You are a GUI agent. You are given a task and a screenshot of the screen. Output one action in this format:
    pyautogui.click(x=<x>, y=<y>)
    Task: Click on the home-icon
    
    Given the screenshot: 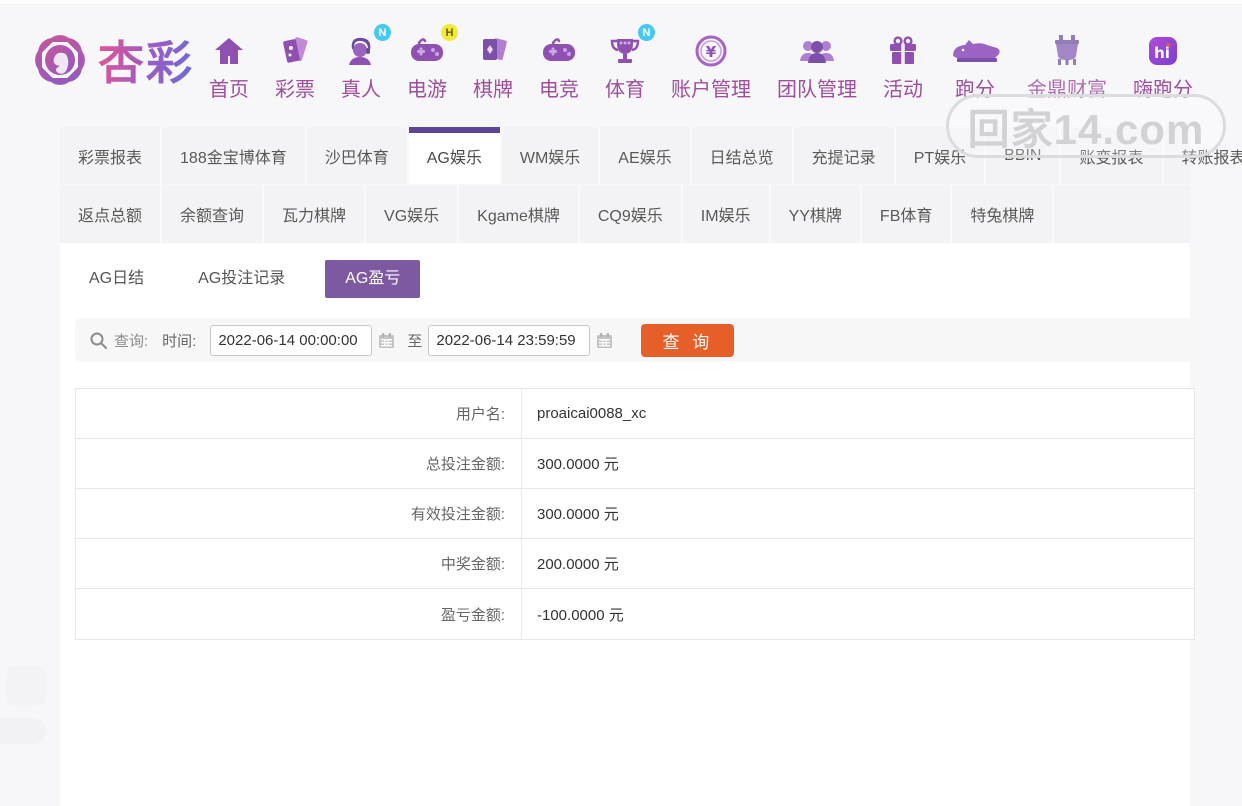 What is the action you would take?
    pyautogui.click(x=229, y=51)
    